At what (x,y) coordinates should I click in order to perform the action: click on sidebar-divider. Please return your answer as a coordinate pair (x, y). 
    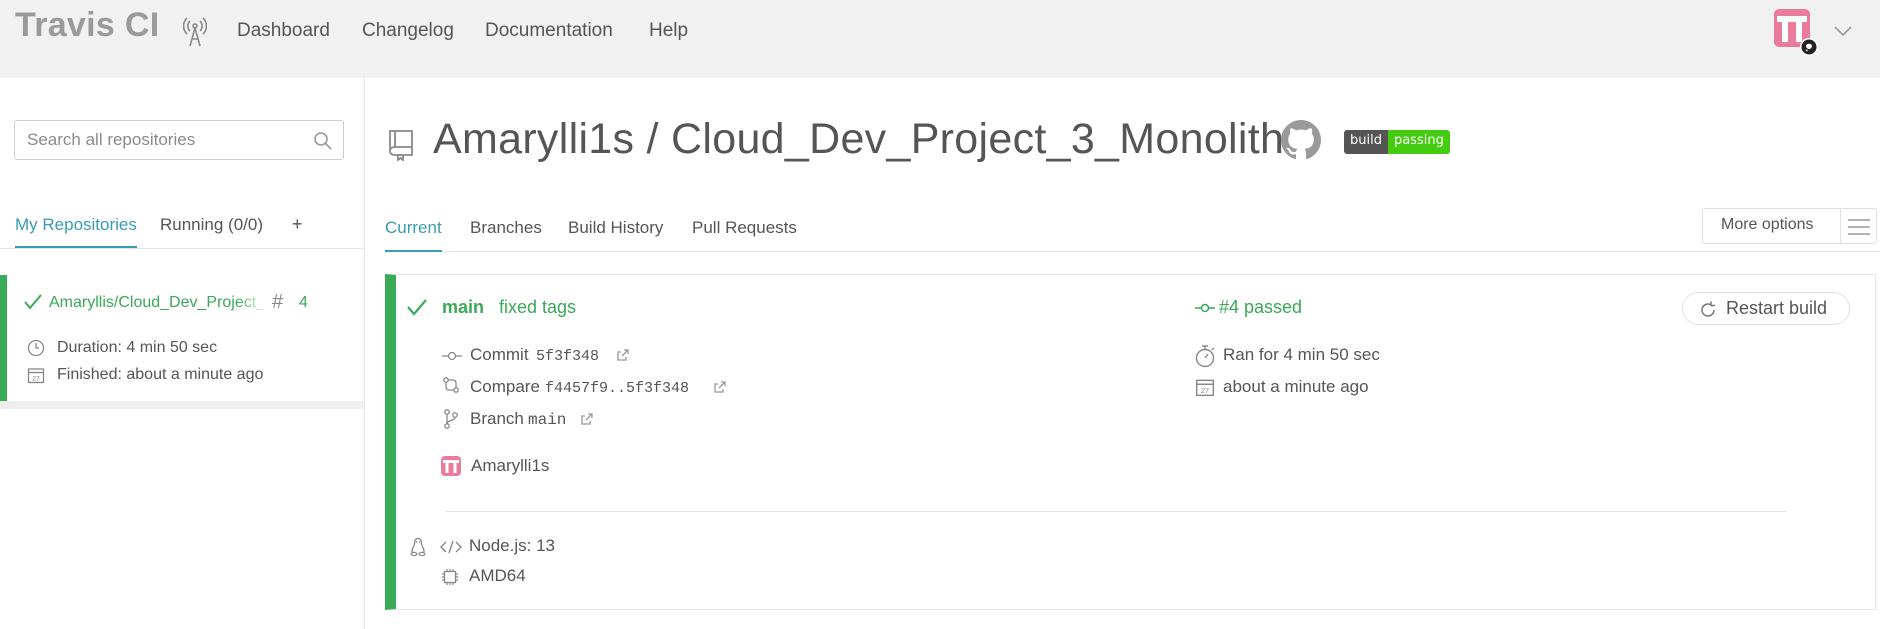
    Looking at the image, I should click on (182, 405).